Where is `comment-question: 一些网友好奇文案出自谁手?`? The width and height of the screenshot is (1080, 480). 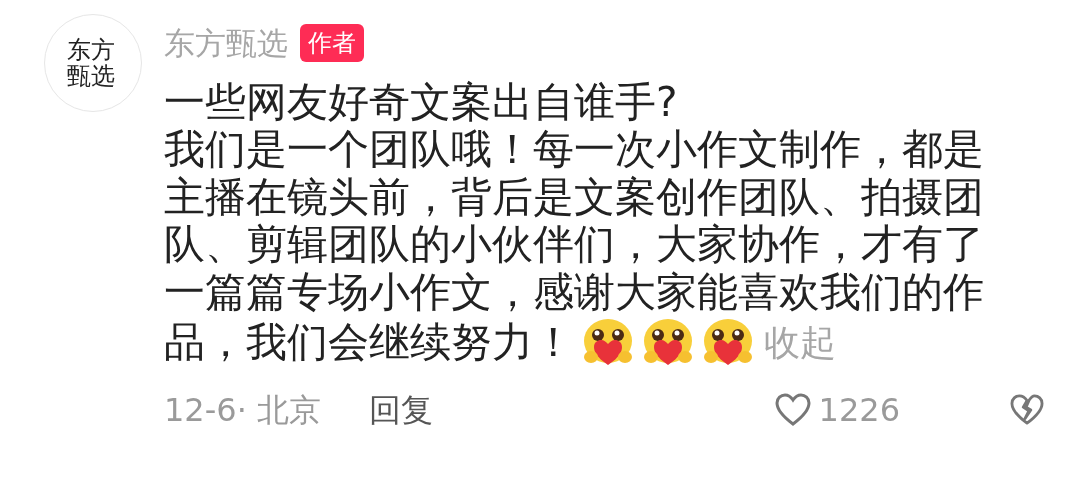 comment-question: 一些网友好奇文案出自谁手? is located at coordinates (421, 102).